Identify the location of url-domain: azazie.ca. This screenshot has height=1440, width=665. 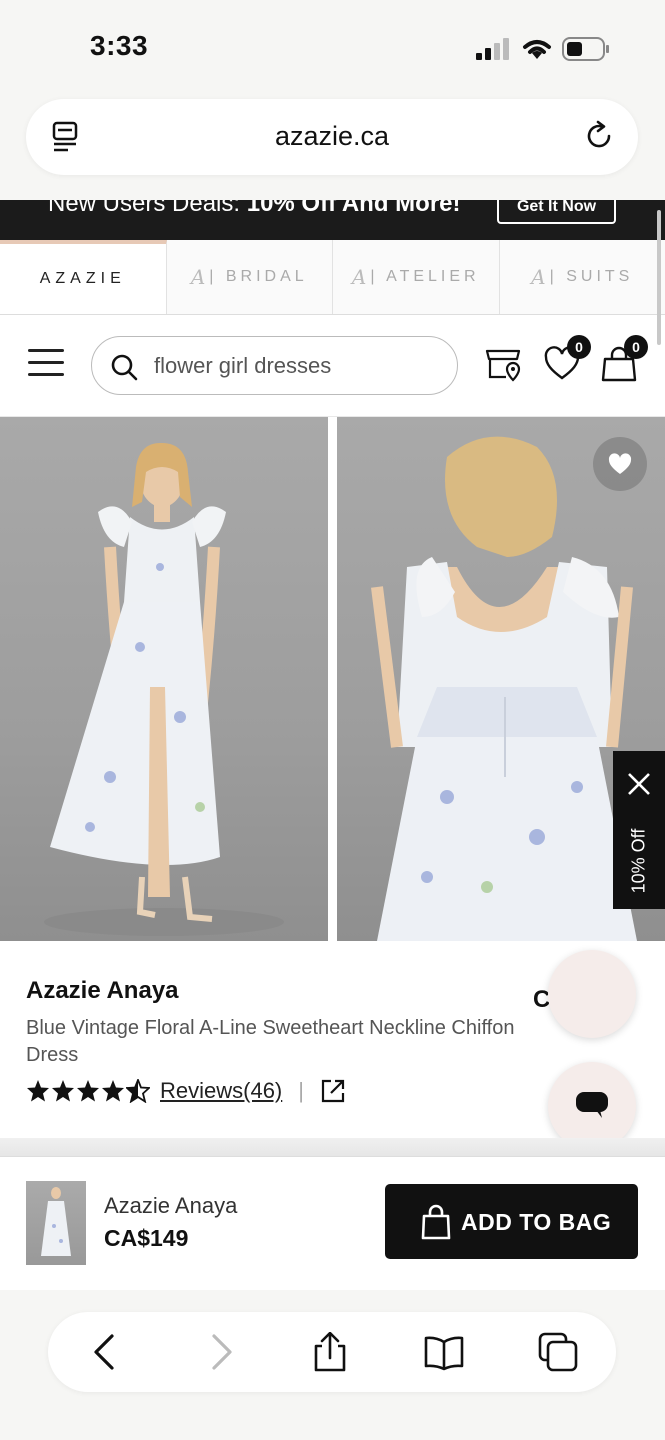
(332, 136).